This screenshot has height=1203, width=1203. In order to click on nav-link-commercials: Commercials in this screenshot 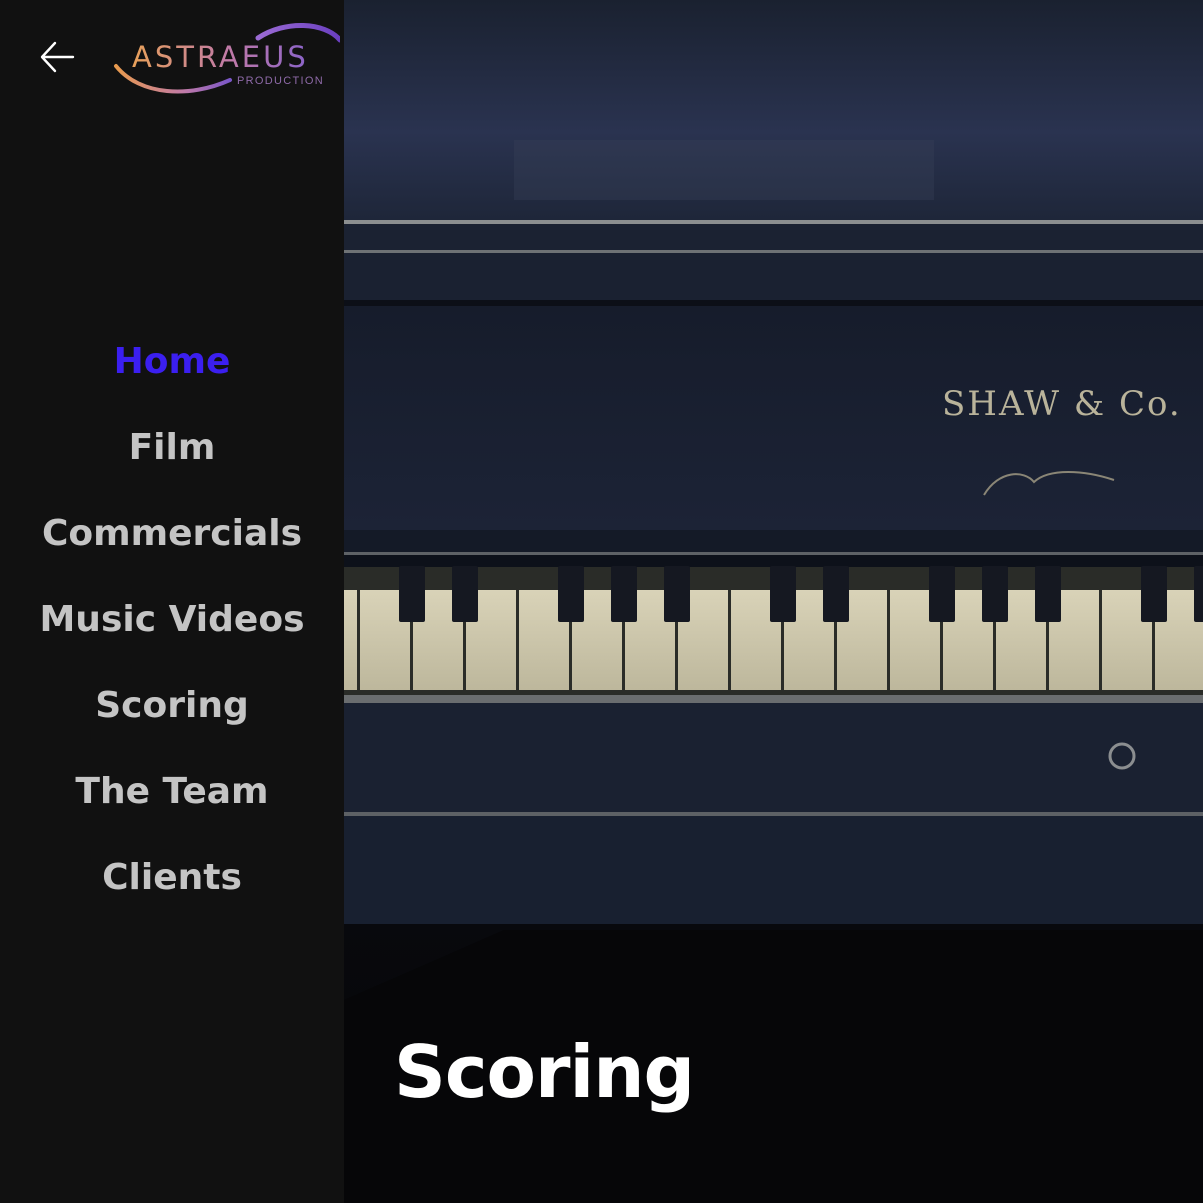, I will do `click(172, 533)`.